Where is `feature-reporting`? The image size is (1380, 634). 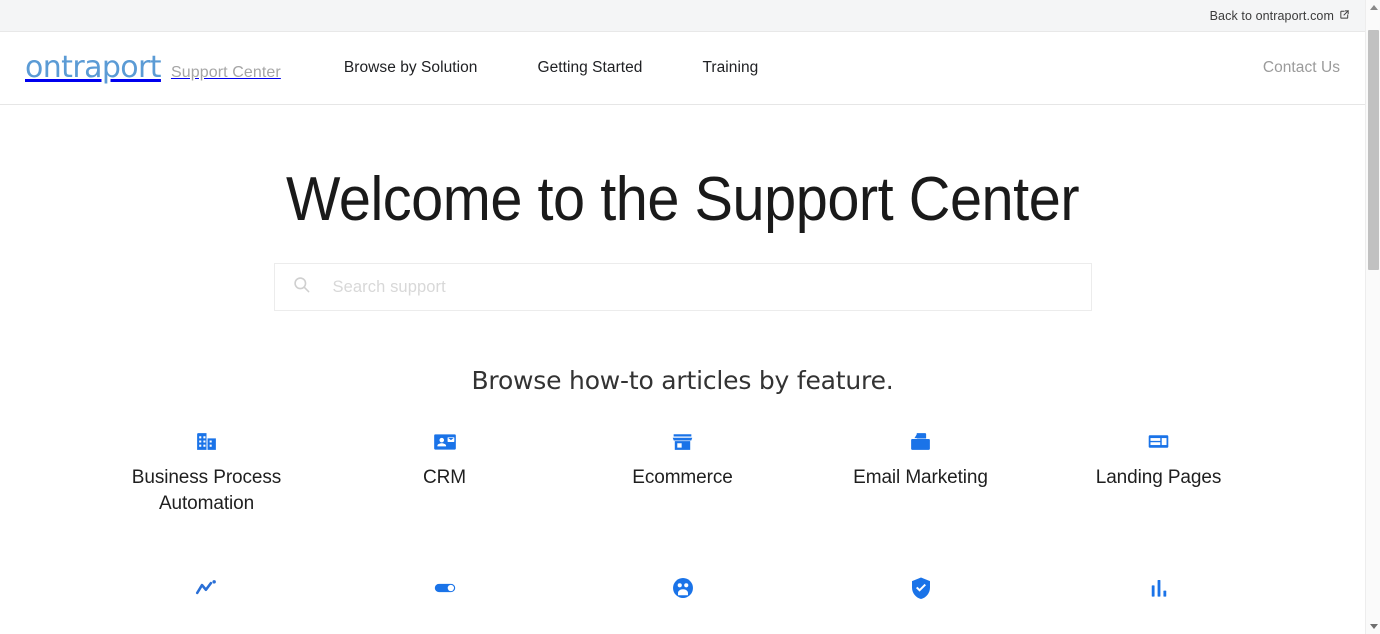 feature-reporting is located at coordinates (1159, 592).